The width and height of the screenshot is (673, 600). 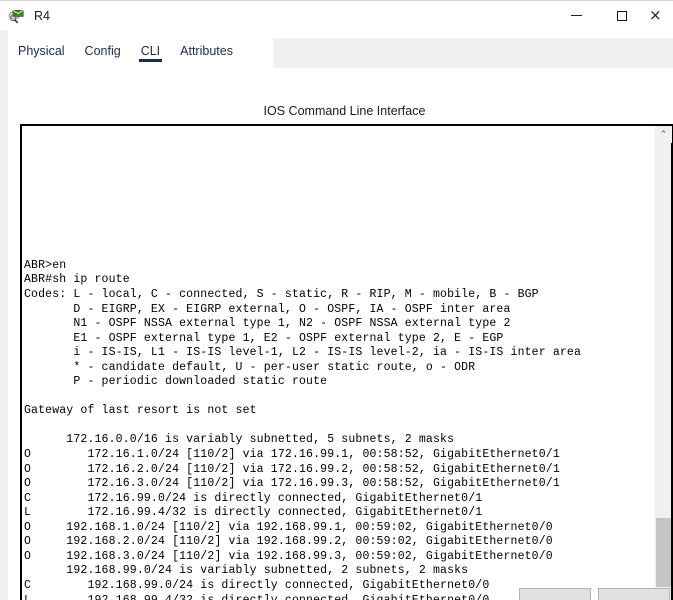 I want to click on tab-cli: CLI, so click(x=150, y=53).